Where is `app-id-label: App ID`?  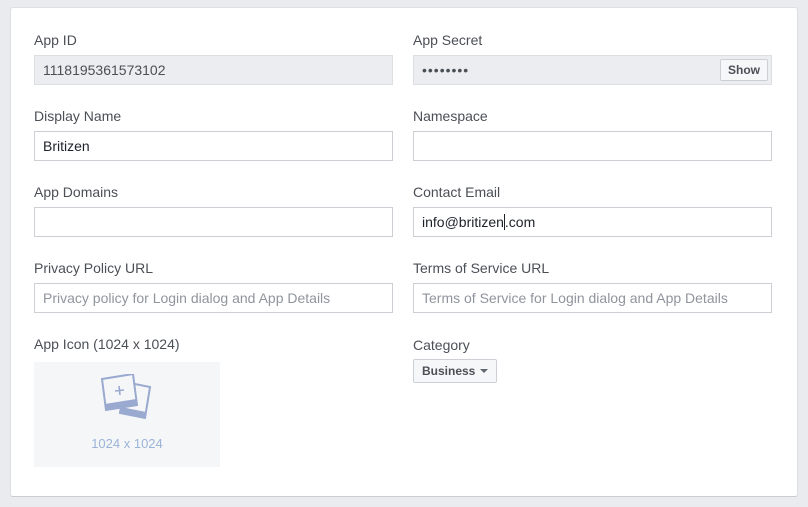 app-id-label: App ID is located at coordinates (55, 40).